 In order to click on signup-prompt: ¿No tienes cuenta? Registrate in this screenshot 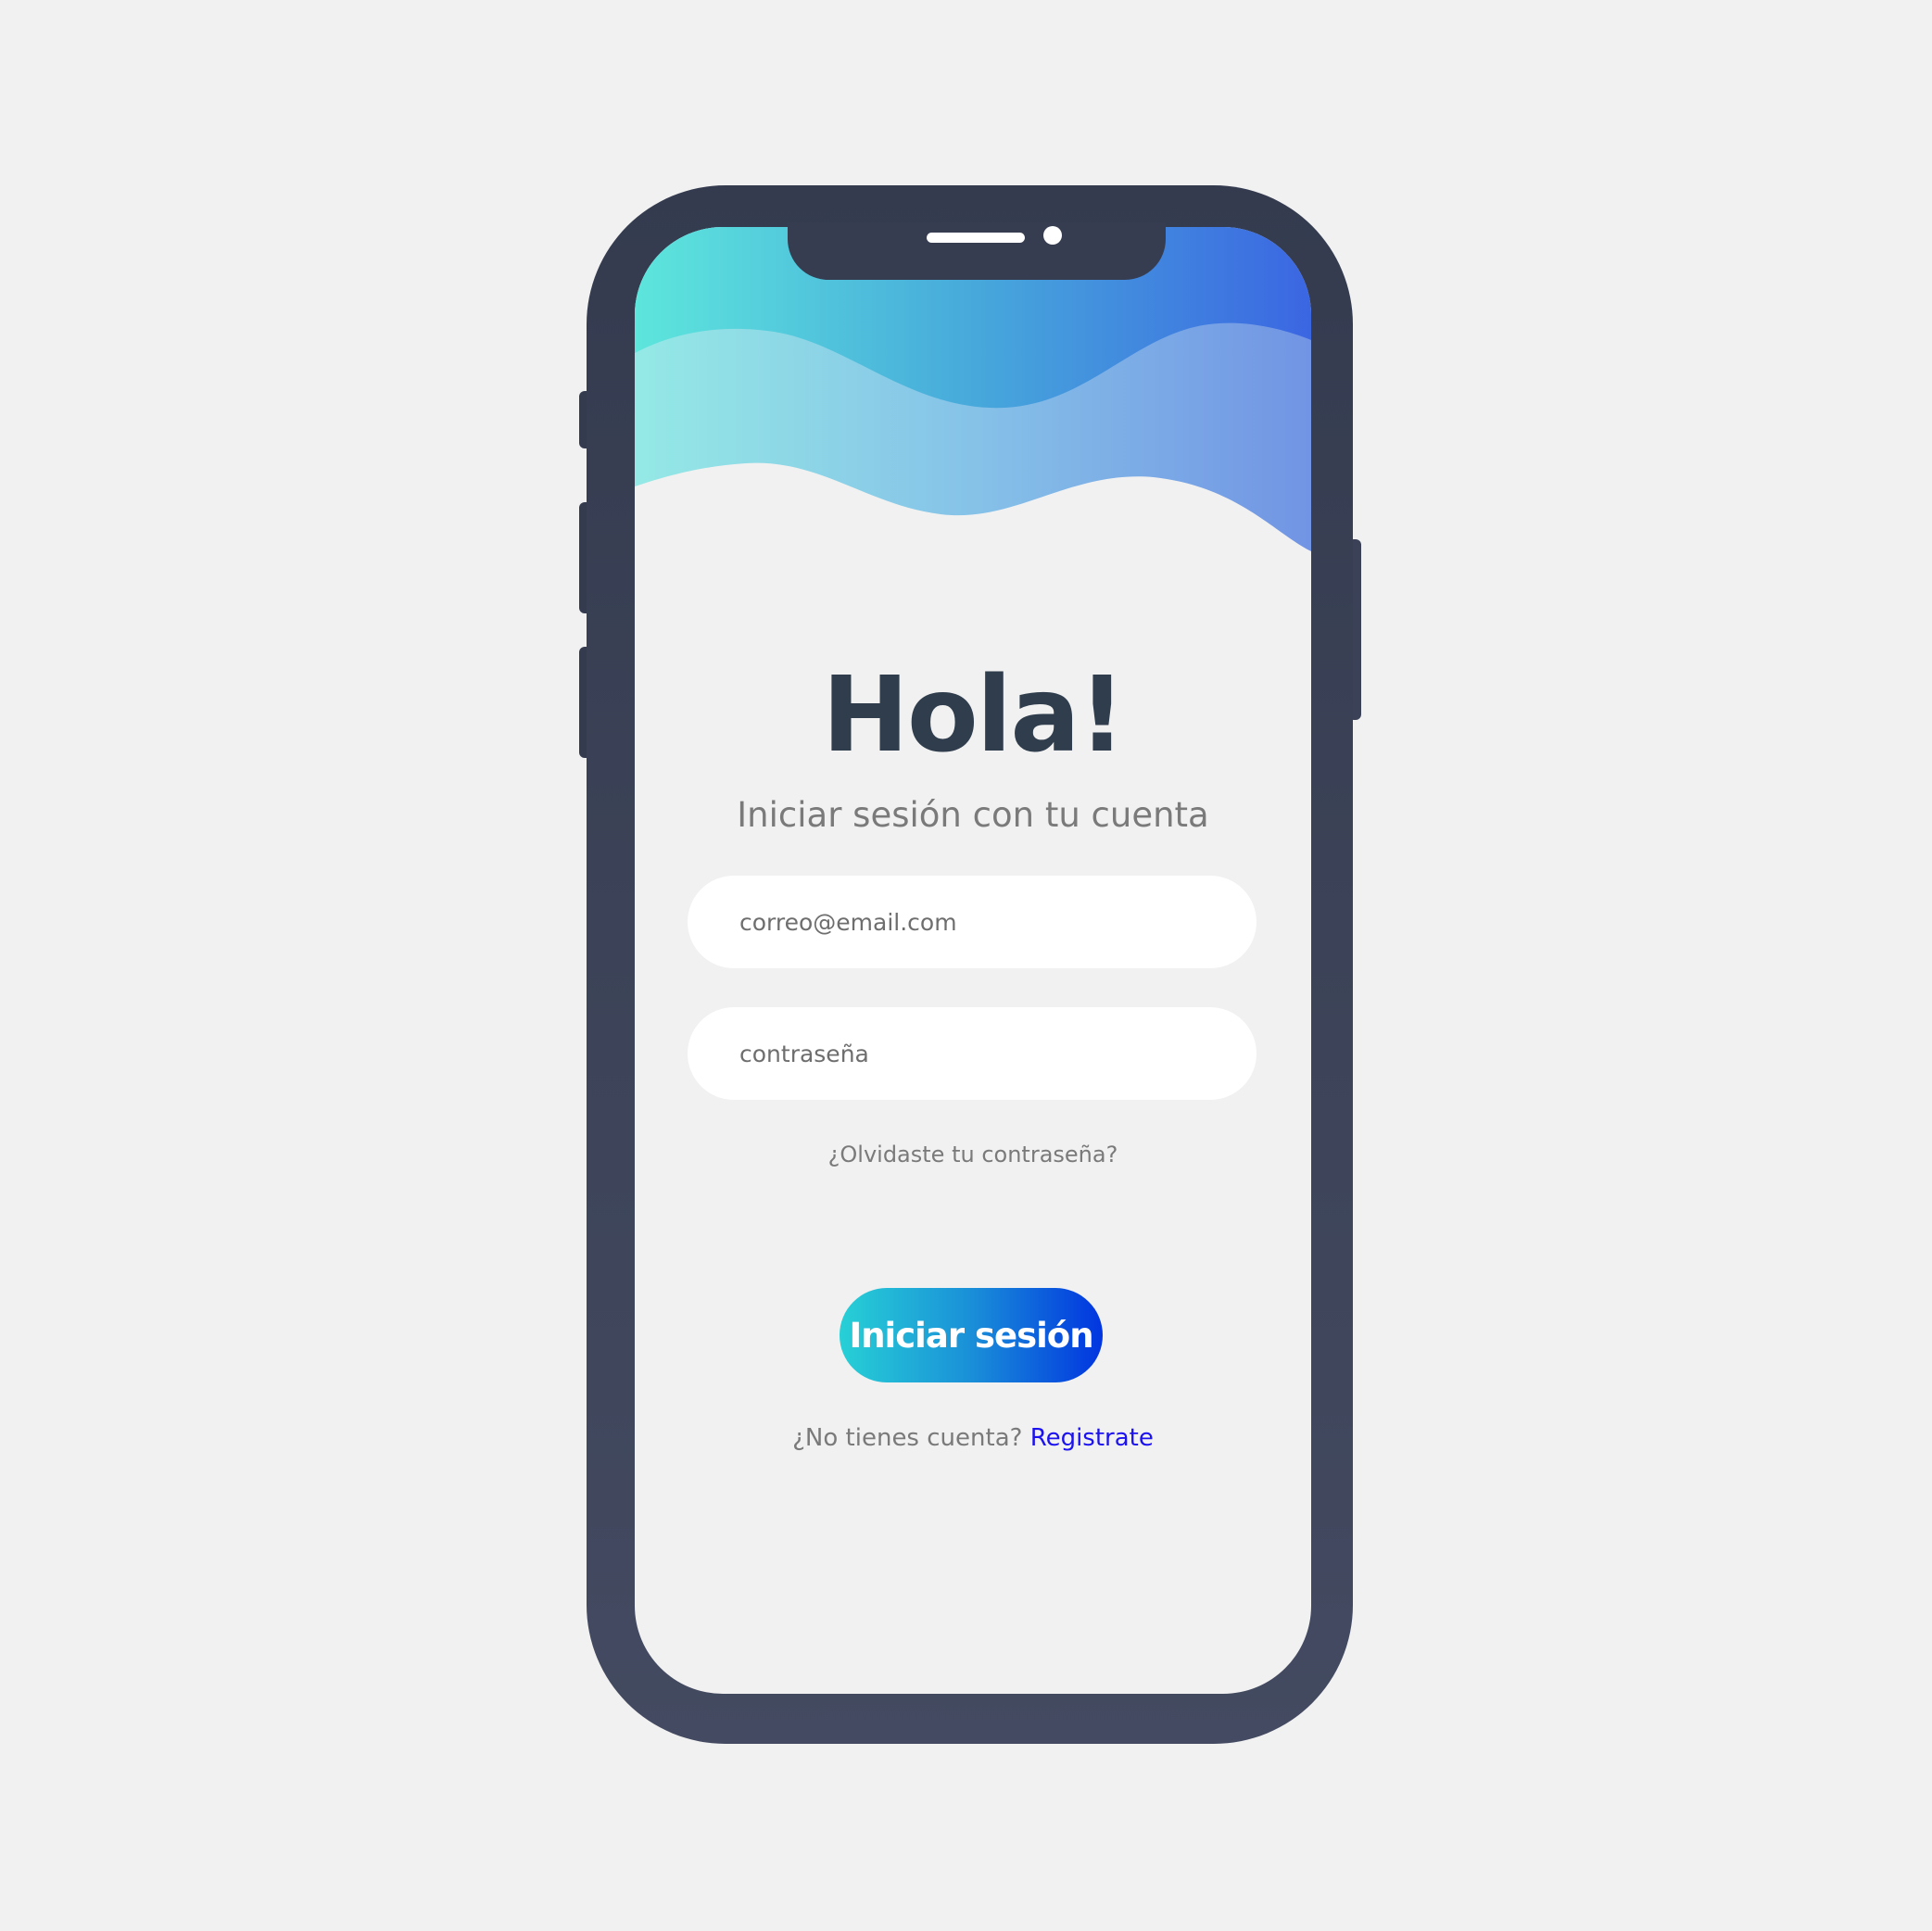, I will do `click(973, 1438)`.